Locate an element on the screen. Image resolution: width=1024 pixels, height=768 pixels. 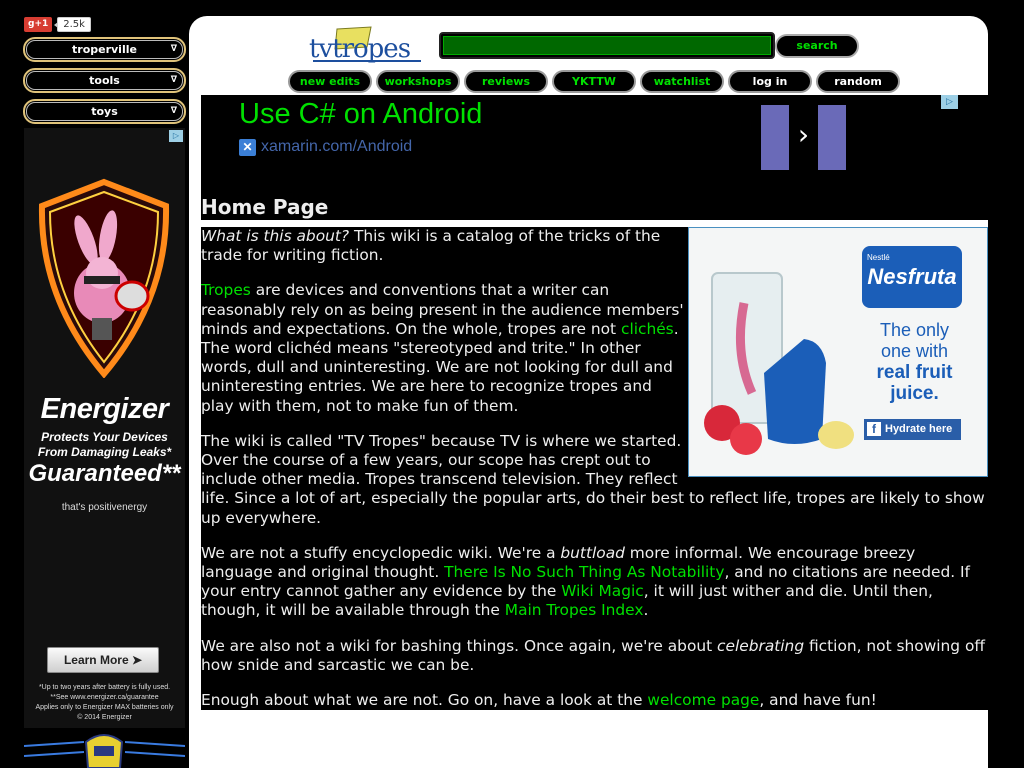
nesfruta-bottle-image is located at coordinates (779, 363).